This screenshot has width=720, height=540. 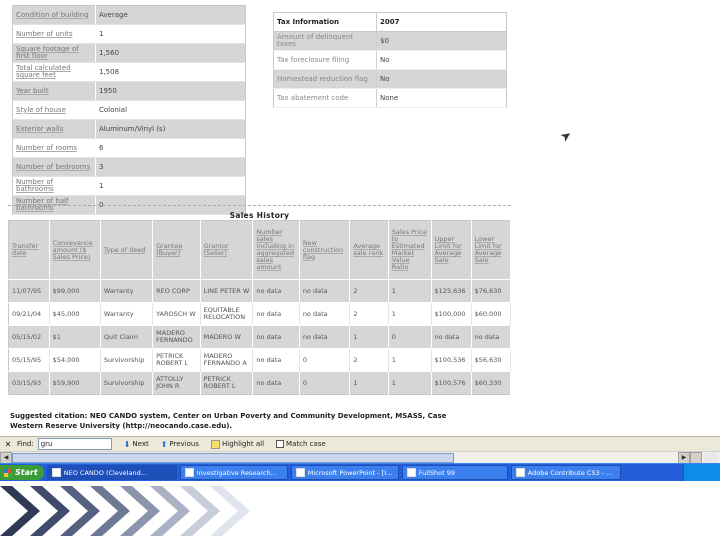 I want to click on tax-row: Tax foreclosure filing No, so click(x=390, y=60).